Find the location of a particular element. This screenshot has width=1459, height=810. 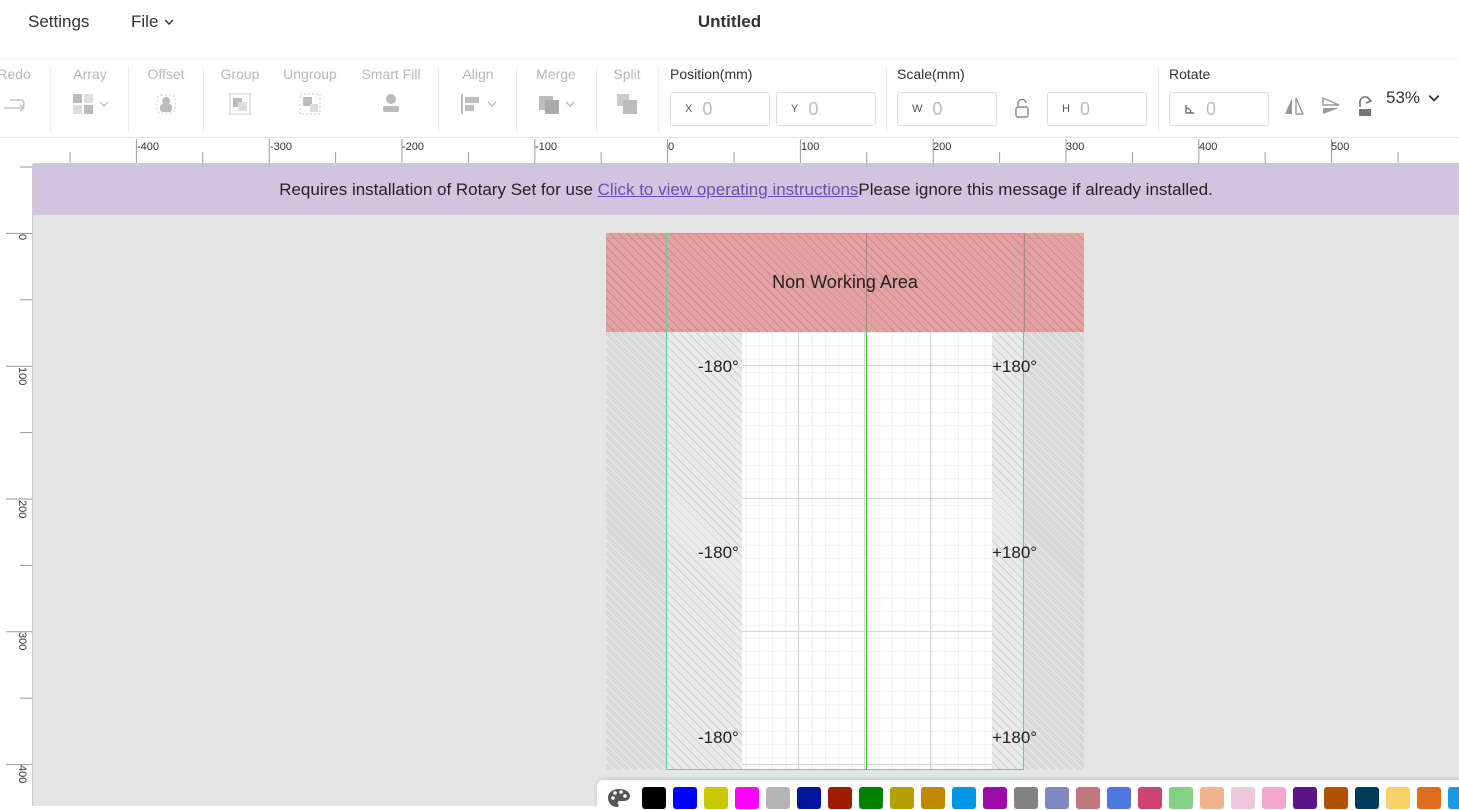

ruler-left: 0 100 200 300 400 is located at coordinates (19, 485).